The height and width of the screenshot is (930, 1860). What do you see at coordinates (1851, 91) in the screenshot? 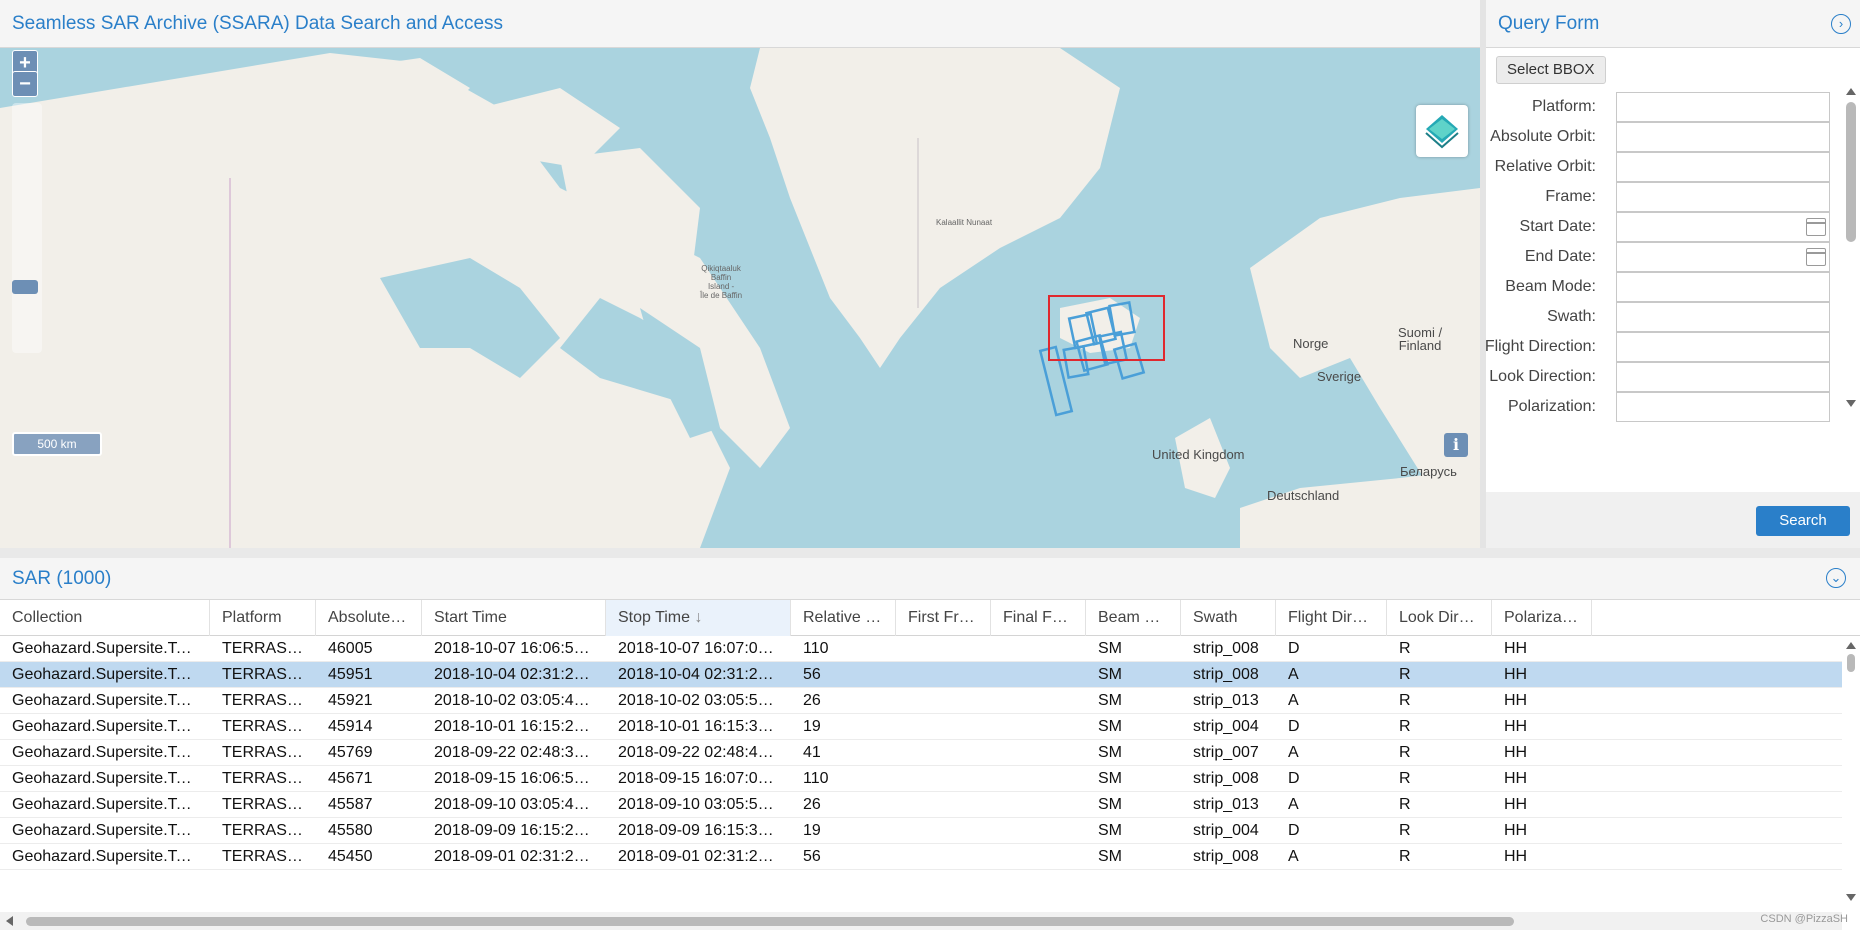
I see `scroll-up-button` at bounding box center [1851, 91].